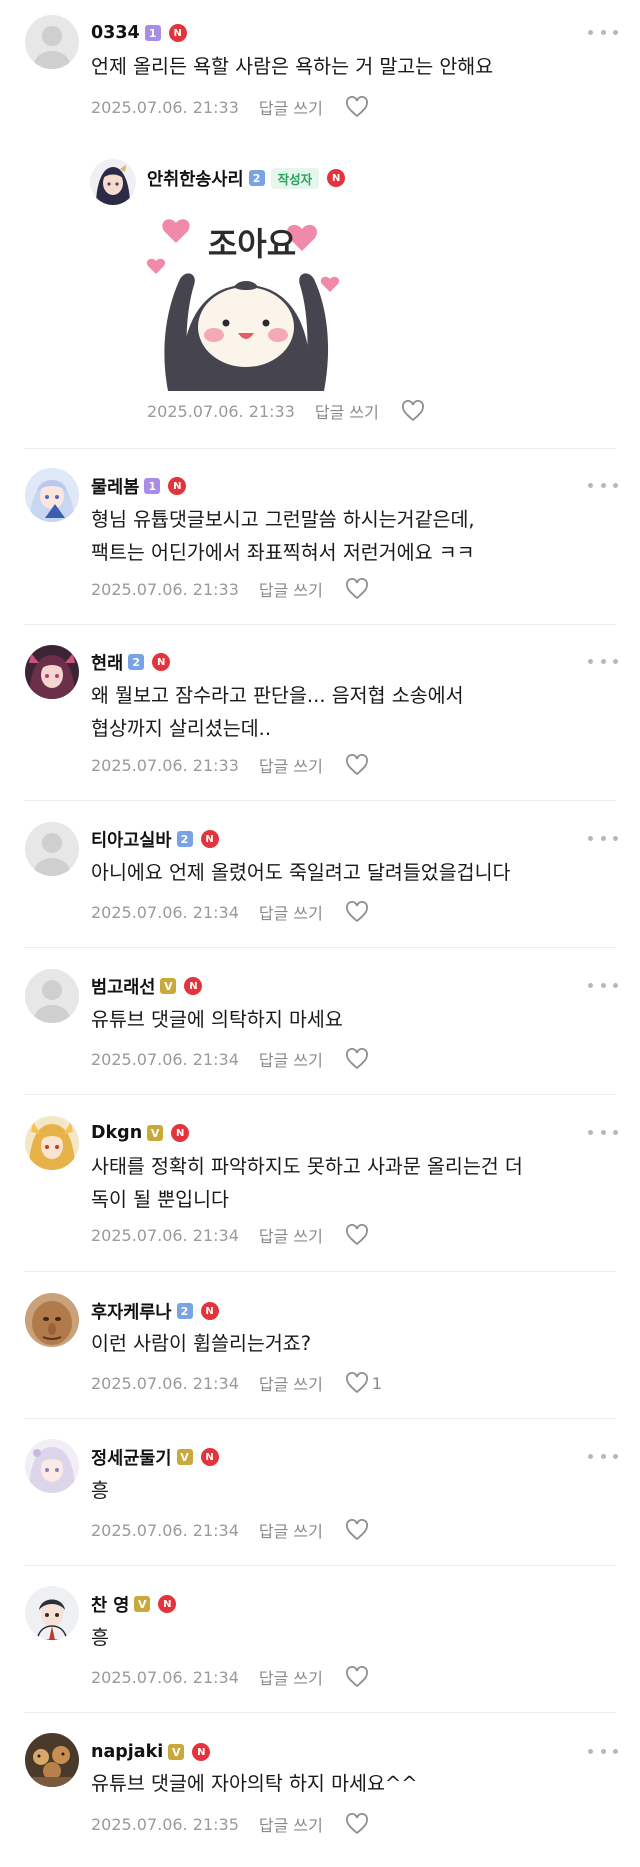 This screenshot has height=1867, width=640. What do you see at coordinates (110, 1604) in the screenshot?
I see `nickname: 찬 영` at bounding box center [110, 1604].